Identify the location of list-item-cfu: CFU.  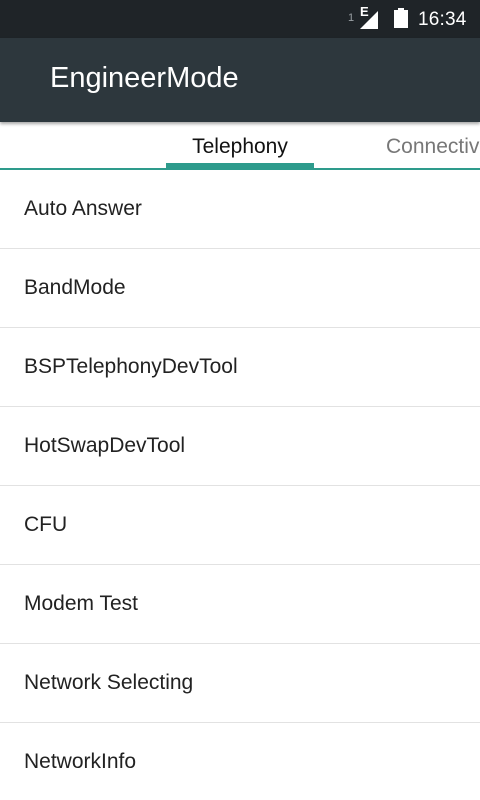
(240, 525).